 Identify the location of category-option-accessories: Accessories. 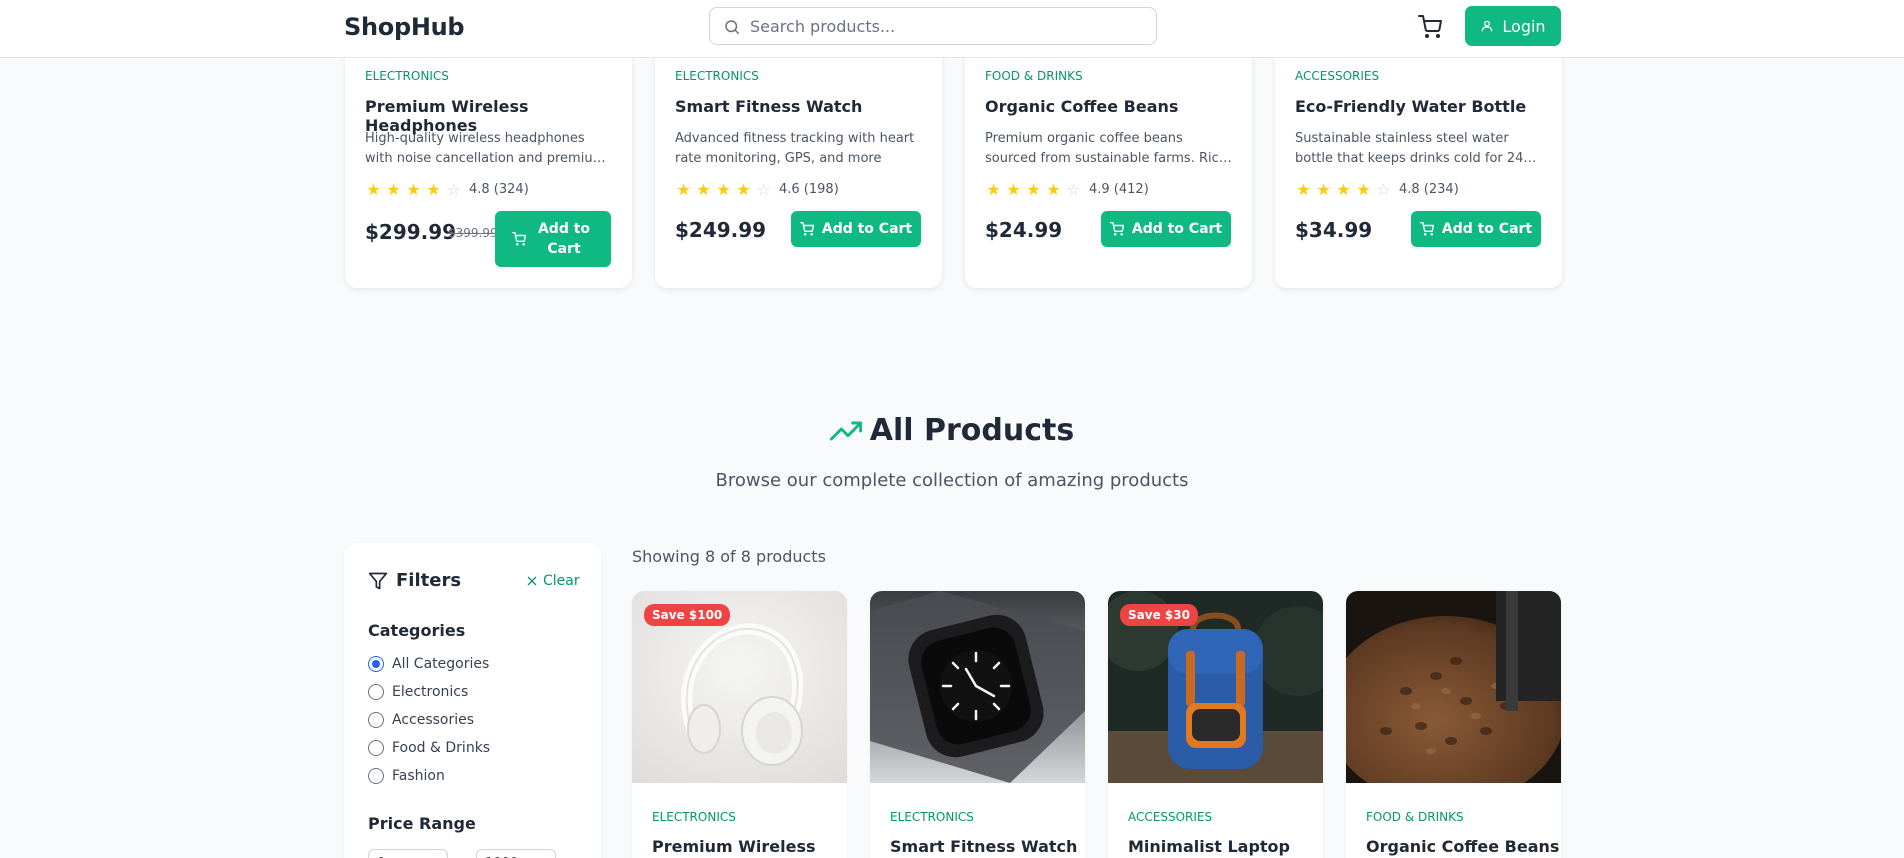
(421, 720).